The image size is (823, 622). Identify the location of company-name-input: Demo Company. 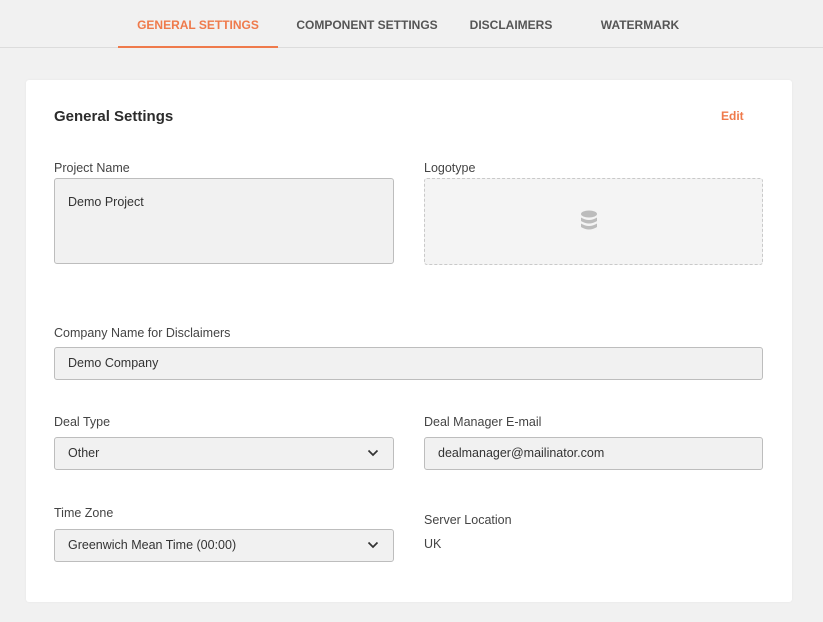
(408, 363).